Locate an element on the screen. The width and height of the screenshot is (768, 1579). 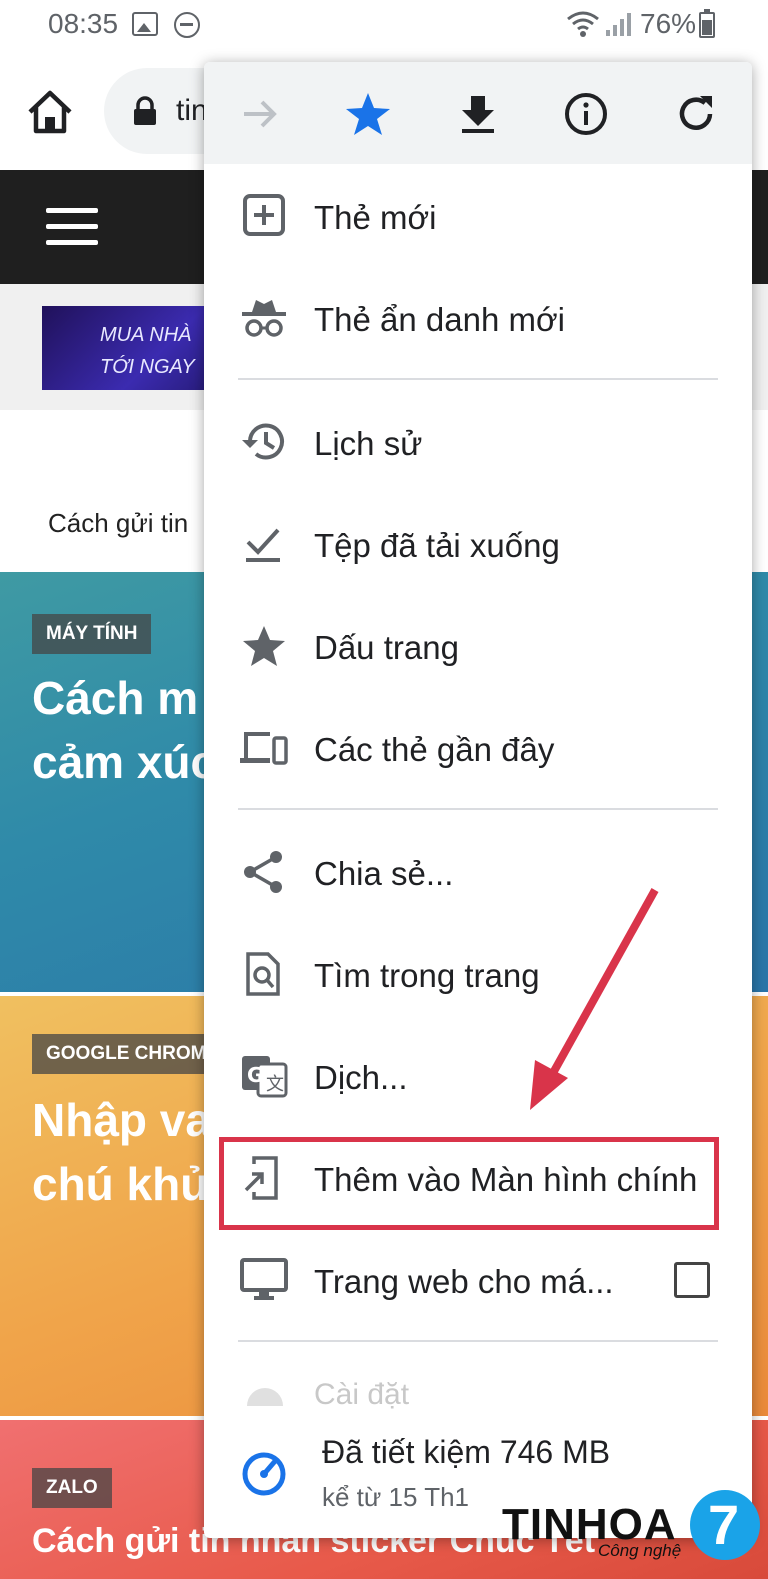
settings-gear-icon is located at coordinates (265, 1397).